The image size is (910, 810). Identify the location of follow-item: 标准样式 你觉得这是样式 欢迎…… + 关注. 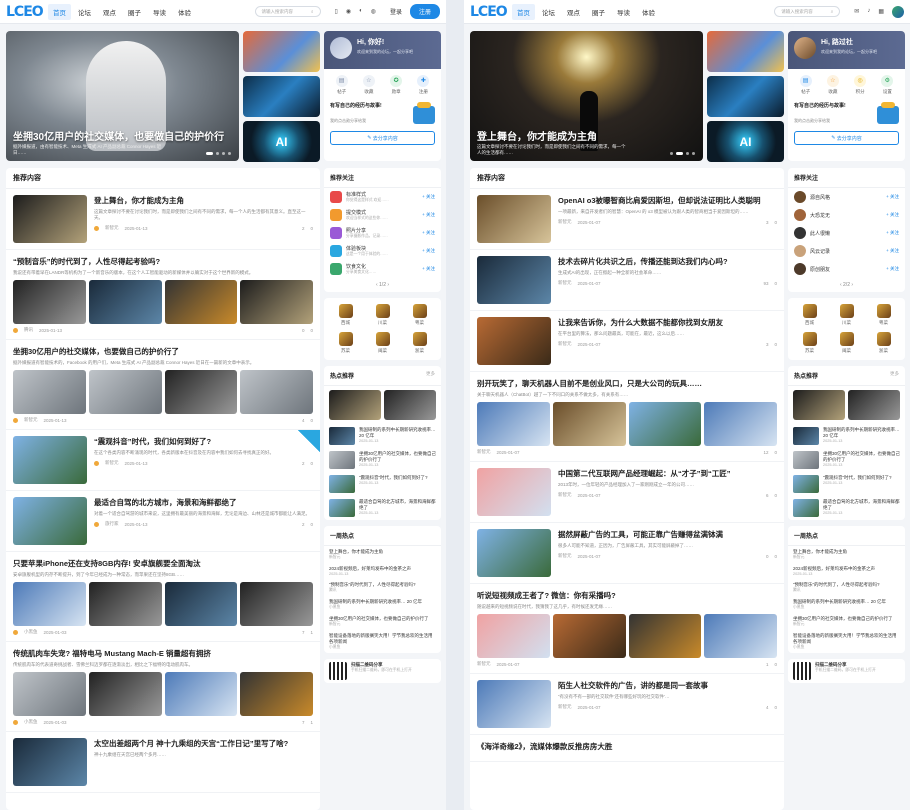
(382, 197).